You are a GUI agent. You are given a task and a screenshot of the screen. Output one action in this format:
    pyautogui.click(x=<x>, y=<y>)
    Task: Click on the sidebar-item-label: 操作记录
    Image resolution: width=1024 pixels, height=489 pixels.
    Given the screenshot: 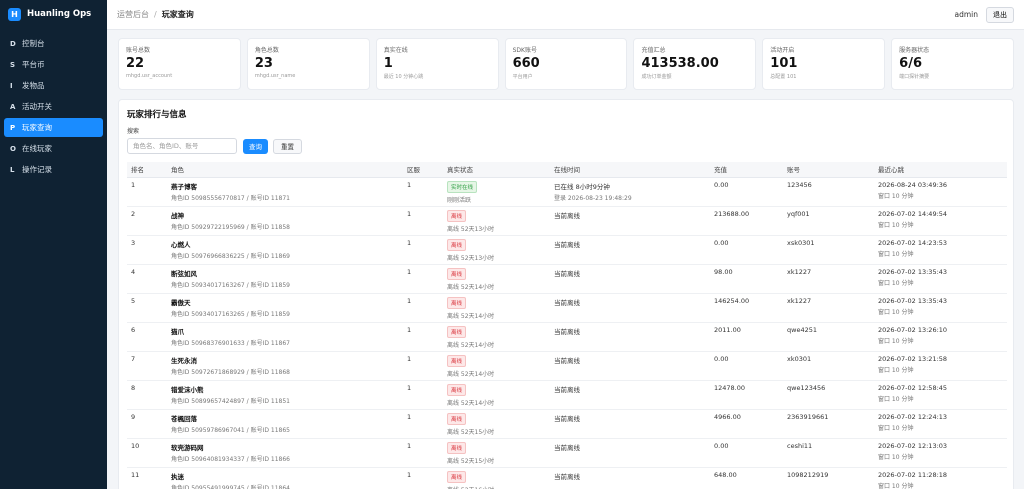 What is the action you would take?
    pyautogui.click(x=37, y=169)
    